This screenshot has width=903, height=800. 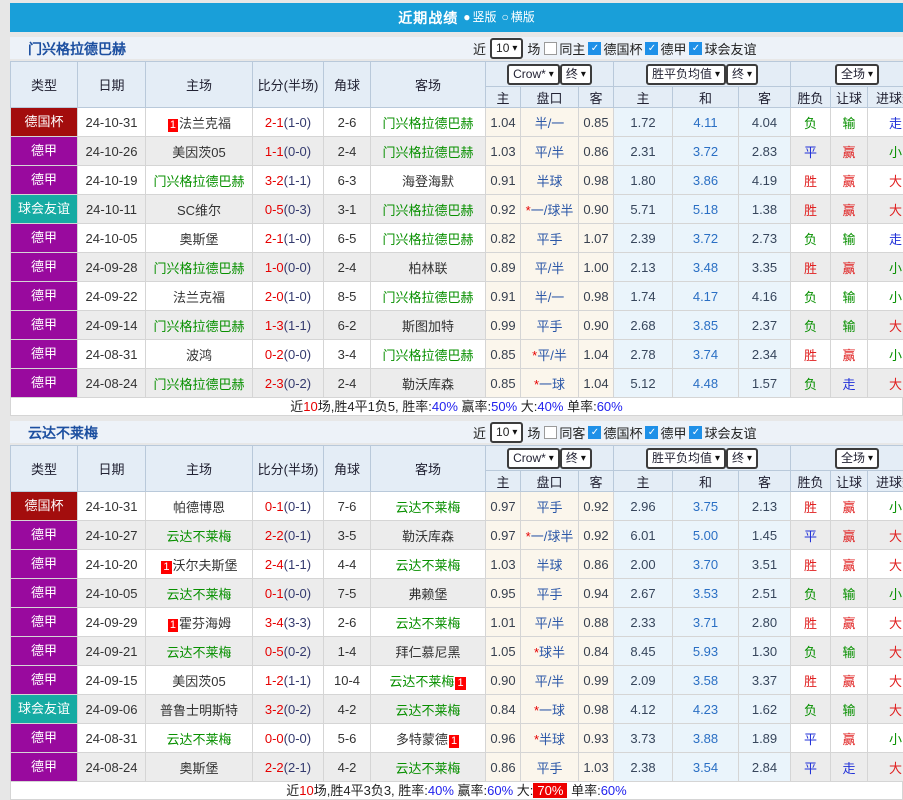 I want to click on full-time-score: 0-1, so click(x=274, y=593).